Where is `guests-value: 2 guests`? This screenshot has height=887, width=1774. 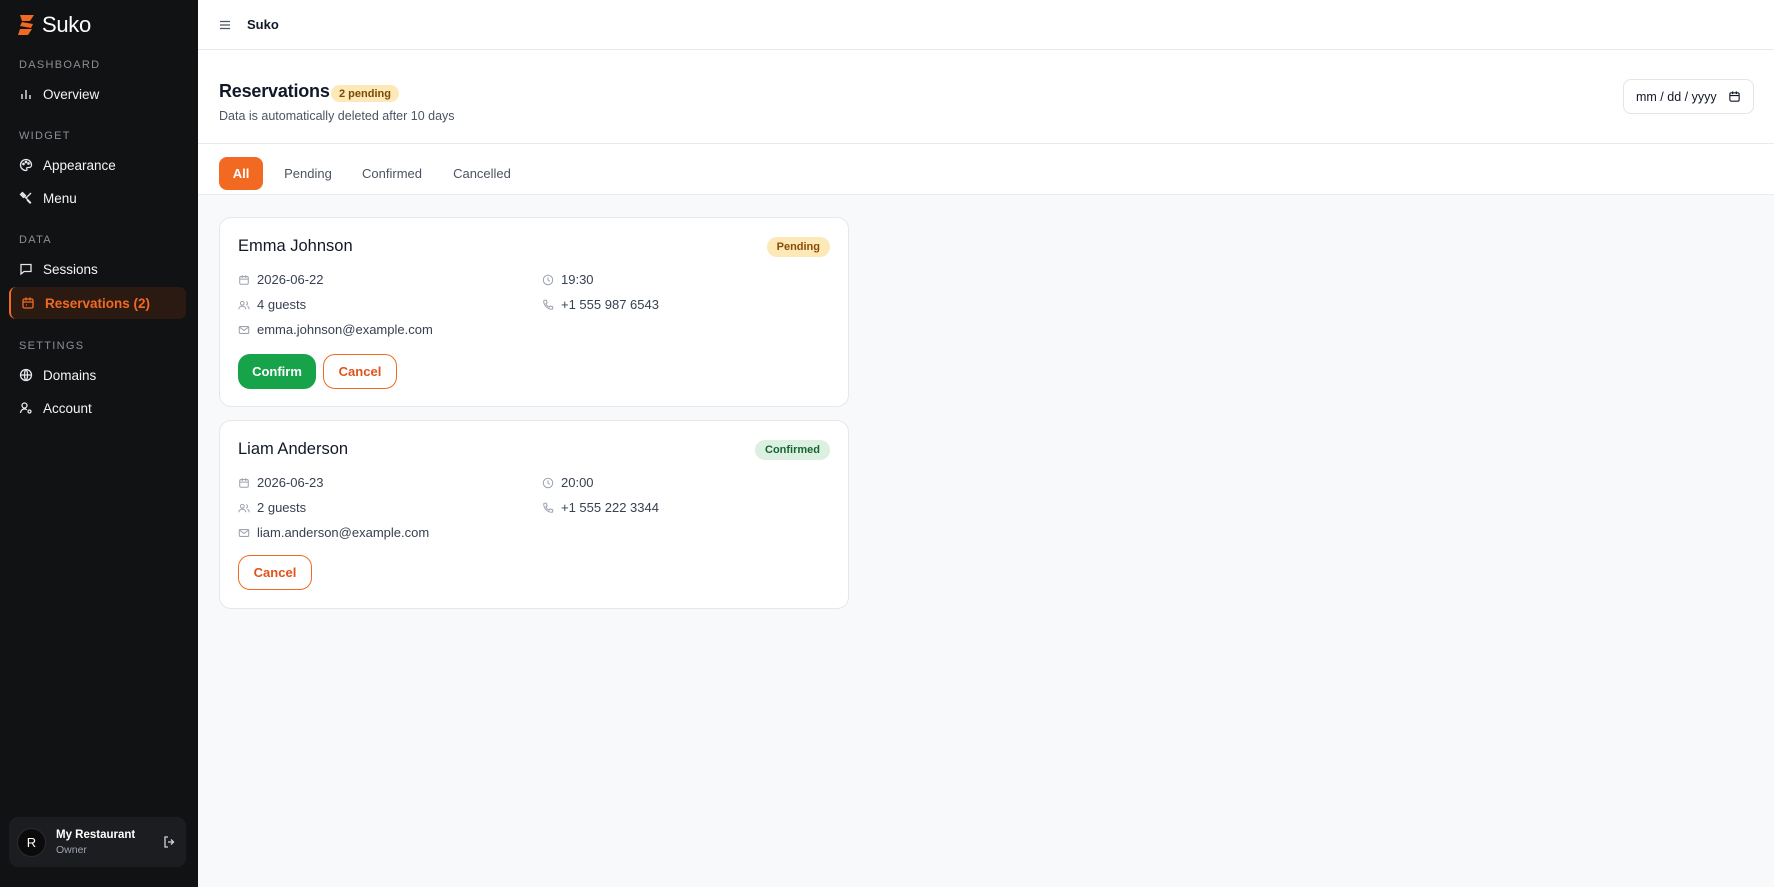 guests-value: 2 guests is located at coordinates (282, 507).